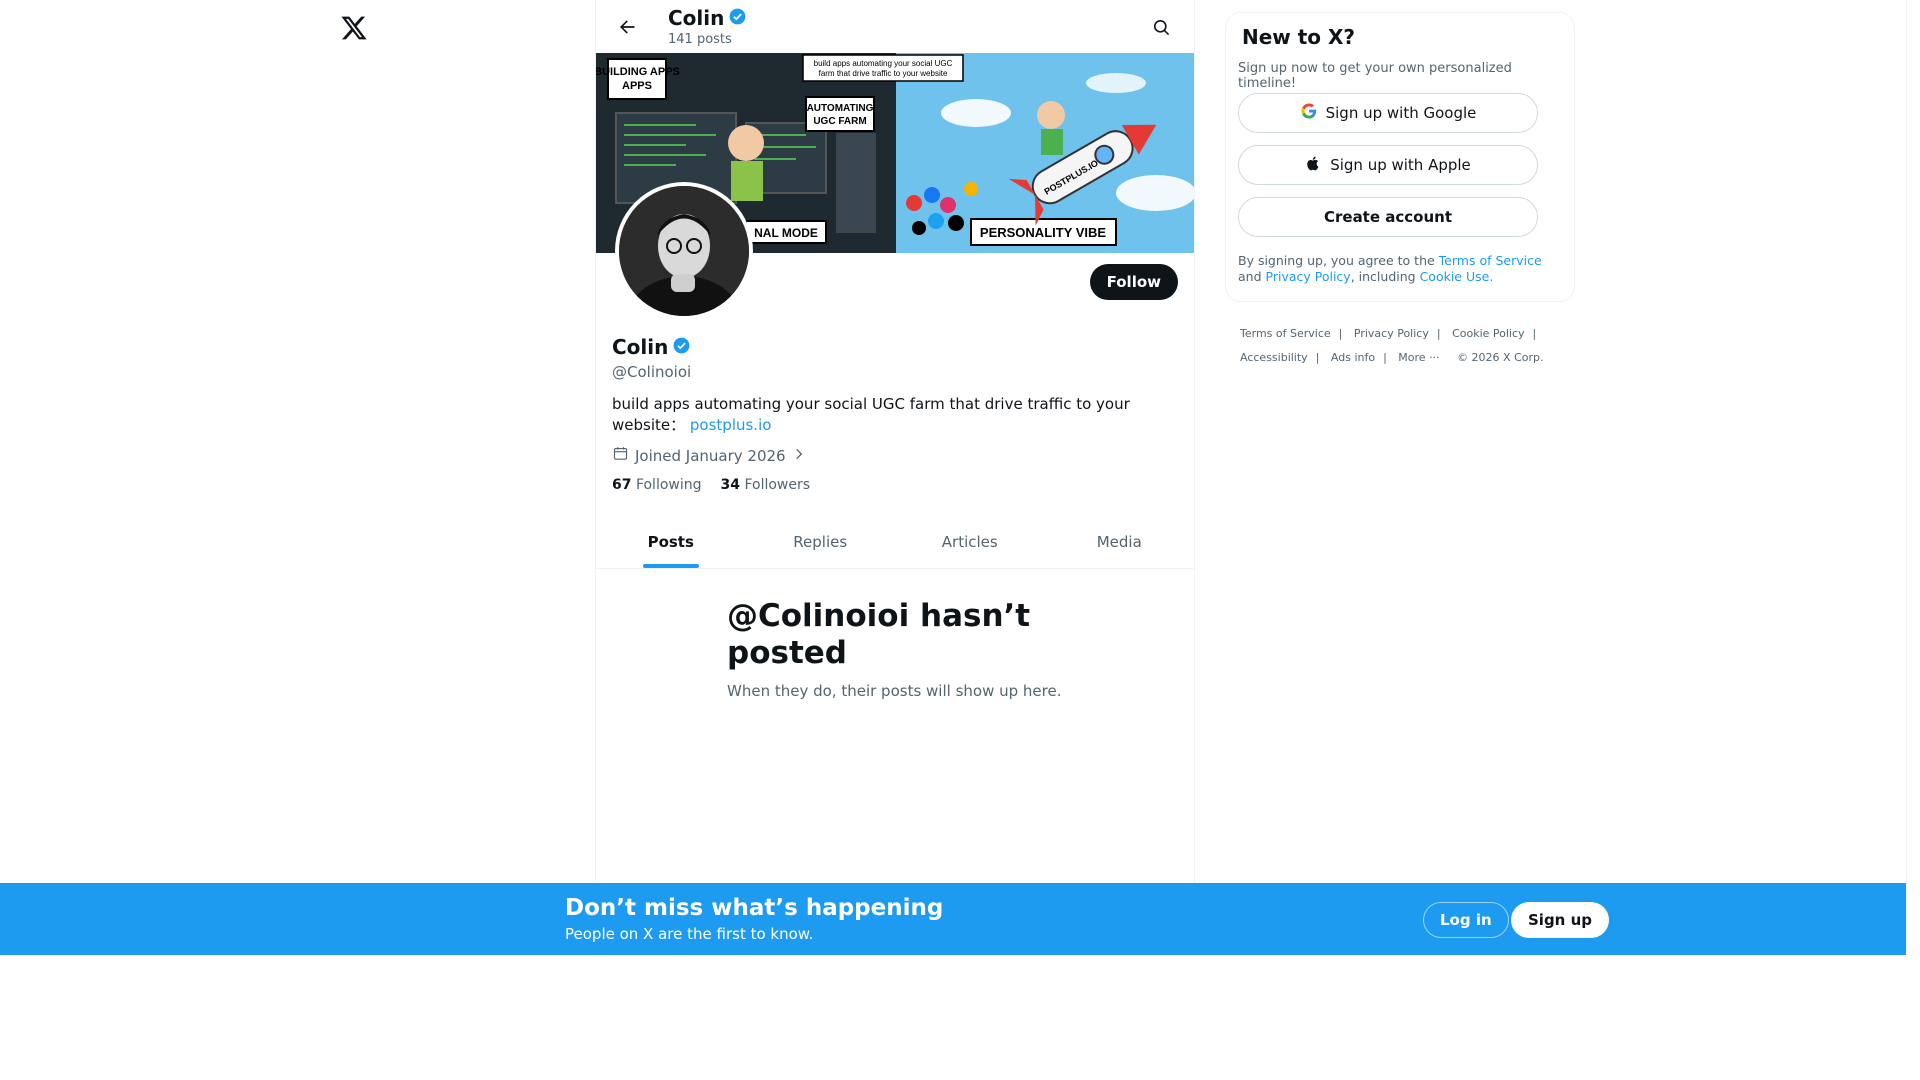 This screenshot has height=1080, width=1920. What do you see at coordinates (1336, 260) in the screenshot?
I see `terms-prefix: By signing up, you agree to the` at bounding box center [1336, 260].